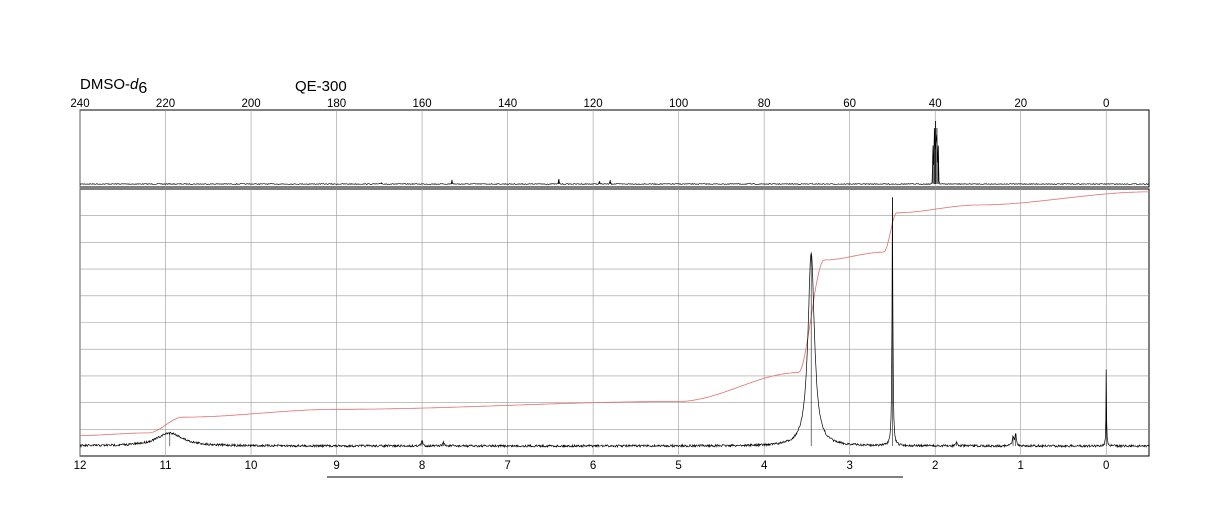 The image size is (1224, 528). Describe the element at coordinates (336, 104) in the screenshot. I see `c13-tick-label: 180` at that location.